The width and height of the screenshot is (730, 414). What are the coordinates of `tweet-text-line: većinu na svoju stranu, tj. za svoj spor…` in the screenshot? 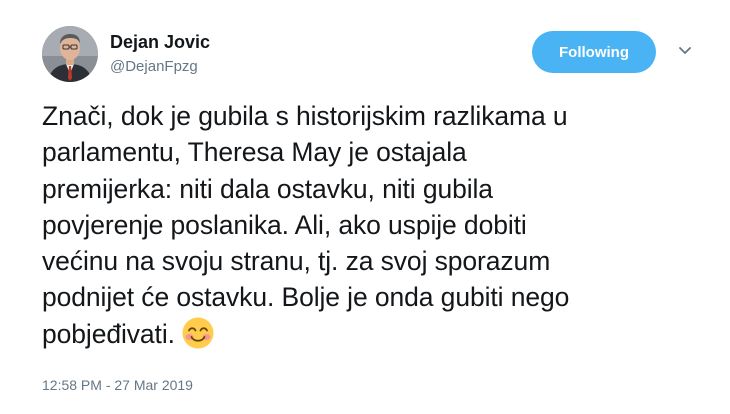 It's located at (296, 261).